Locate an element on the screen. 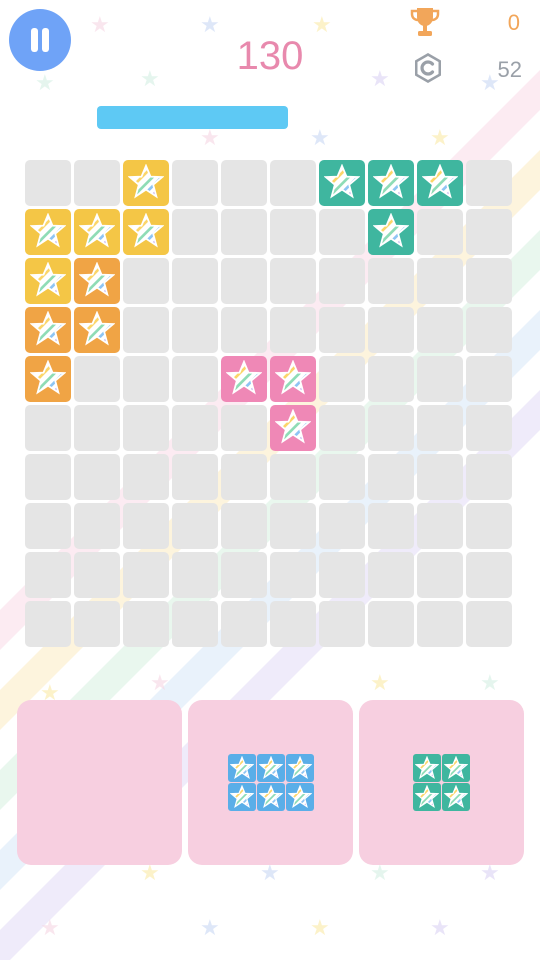  pause-button is located at coordinates (40, 40).